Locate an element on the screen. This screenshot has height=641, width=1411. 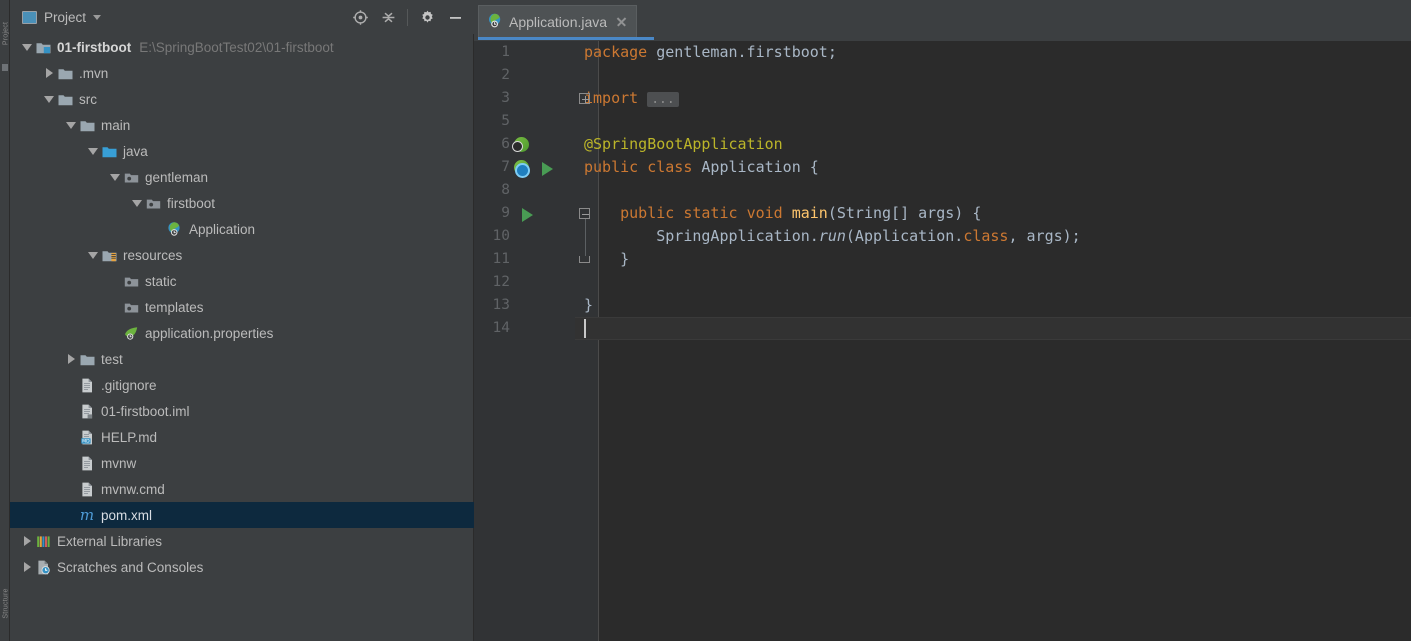
tree-row: test is located at coordinates (242, 359).